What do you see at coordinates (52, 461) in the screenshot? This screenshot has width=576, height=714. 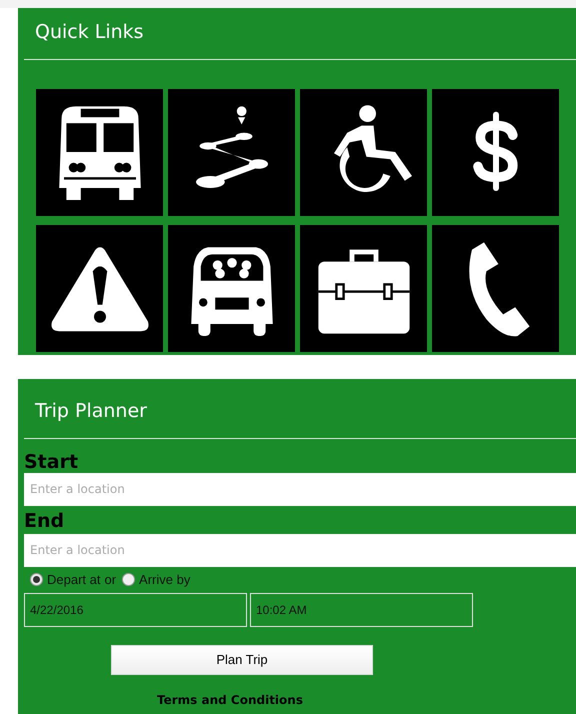 I see `field-label: Start` at bounding box center [52, 461].